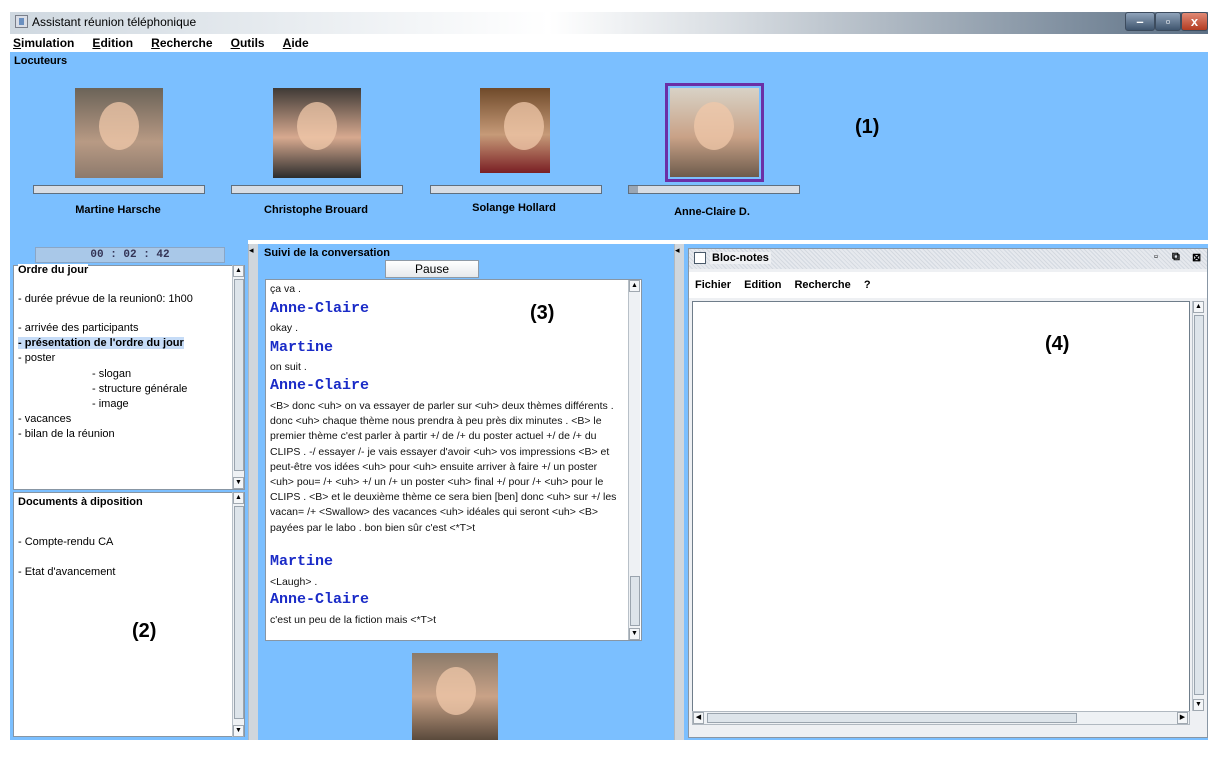 The image size is (1208, 763). What do you see at coordinates (67, 572) in the screenshot?
I see `document-item: - Etat d'avancement` at bounding box center [67, 572].